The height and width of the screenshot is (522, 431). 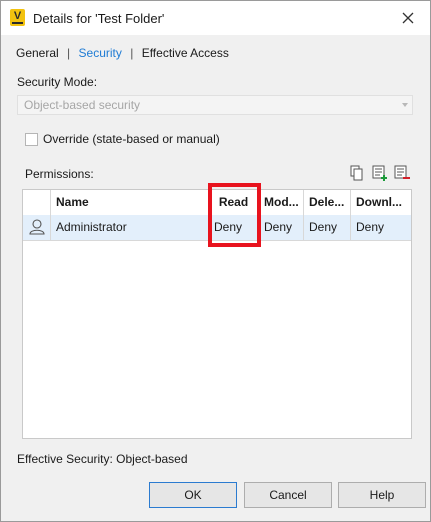 What do you see at coordinates (102, 459) in the screenshot?
I see `effective-security-text: Effective Security: Object-based` at bounding box center [102, 459].